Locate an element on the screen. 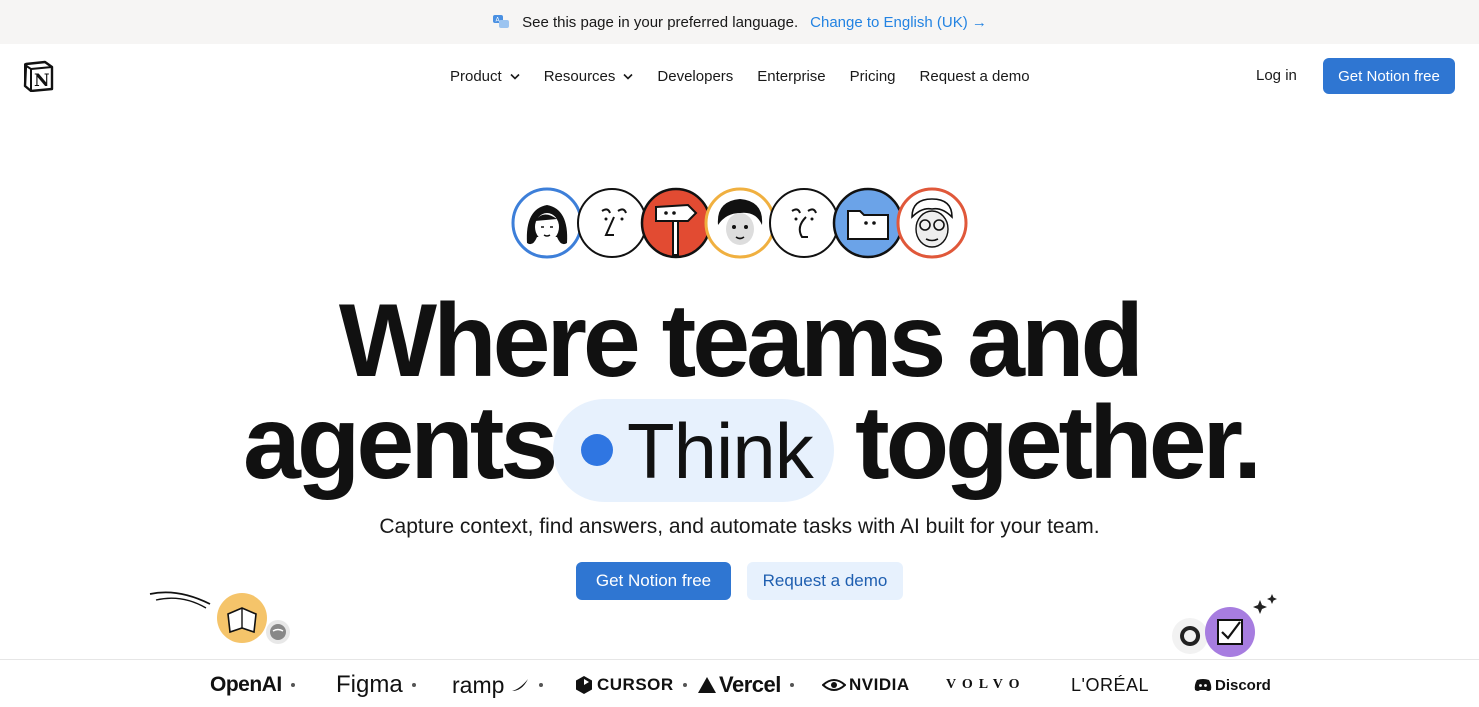 This screenshot has height=707, width=1479. nav-item-developers: Developers is located at coordinates (695, 76).